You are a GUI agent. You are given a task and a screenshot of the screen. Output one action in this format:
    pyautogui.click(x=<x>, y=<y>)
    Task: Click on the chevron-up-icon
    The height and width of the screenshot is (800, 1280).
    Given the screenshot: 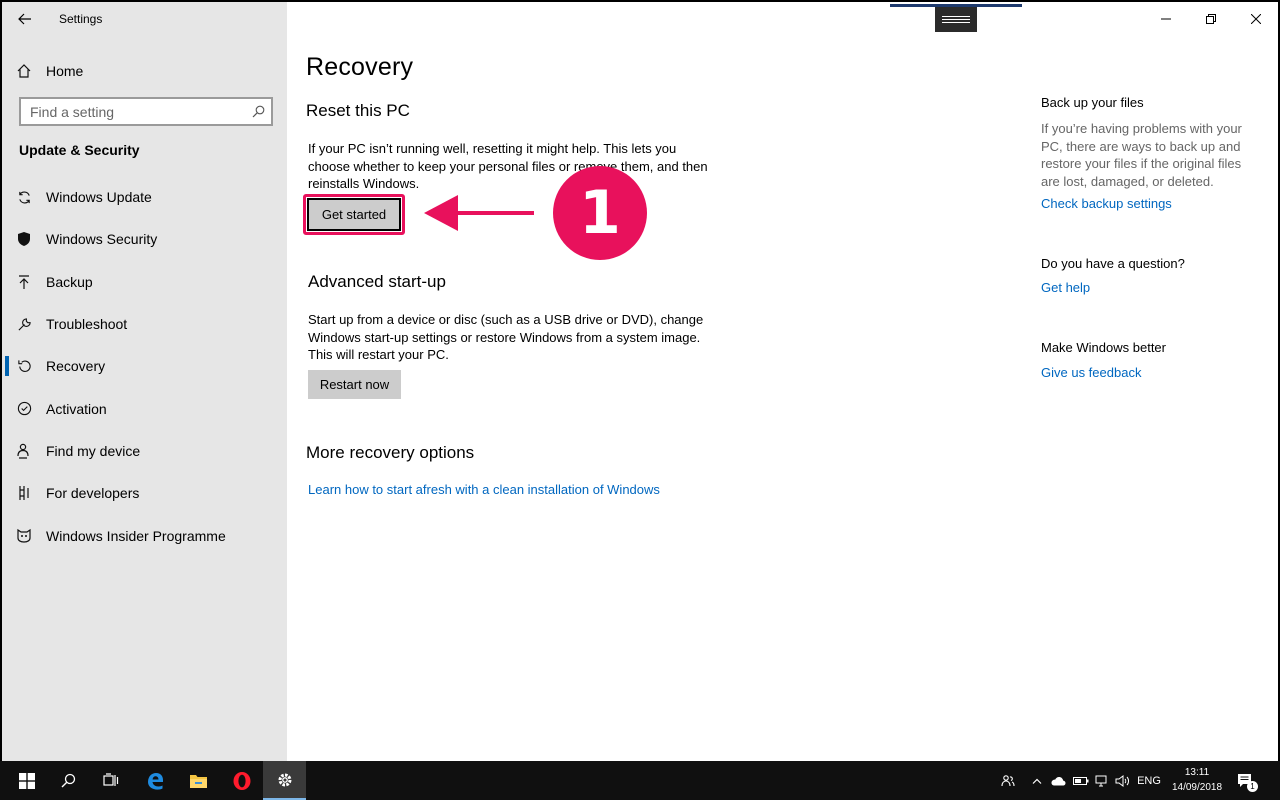 What is the action you would take?
    pyautogui.click(x=1037, y=780)
    